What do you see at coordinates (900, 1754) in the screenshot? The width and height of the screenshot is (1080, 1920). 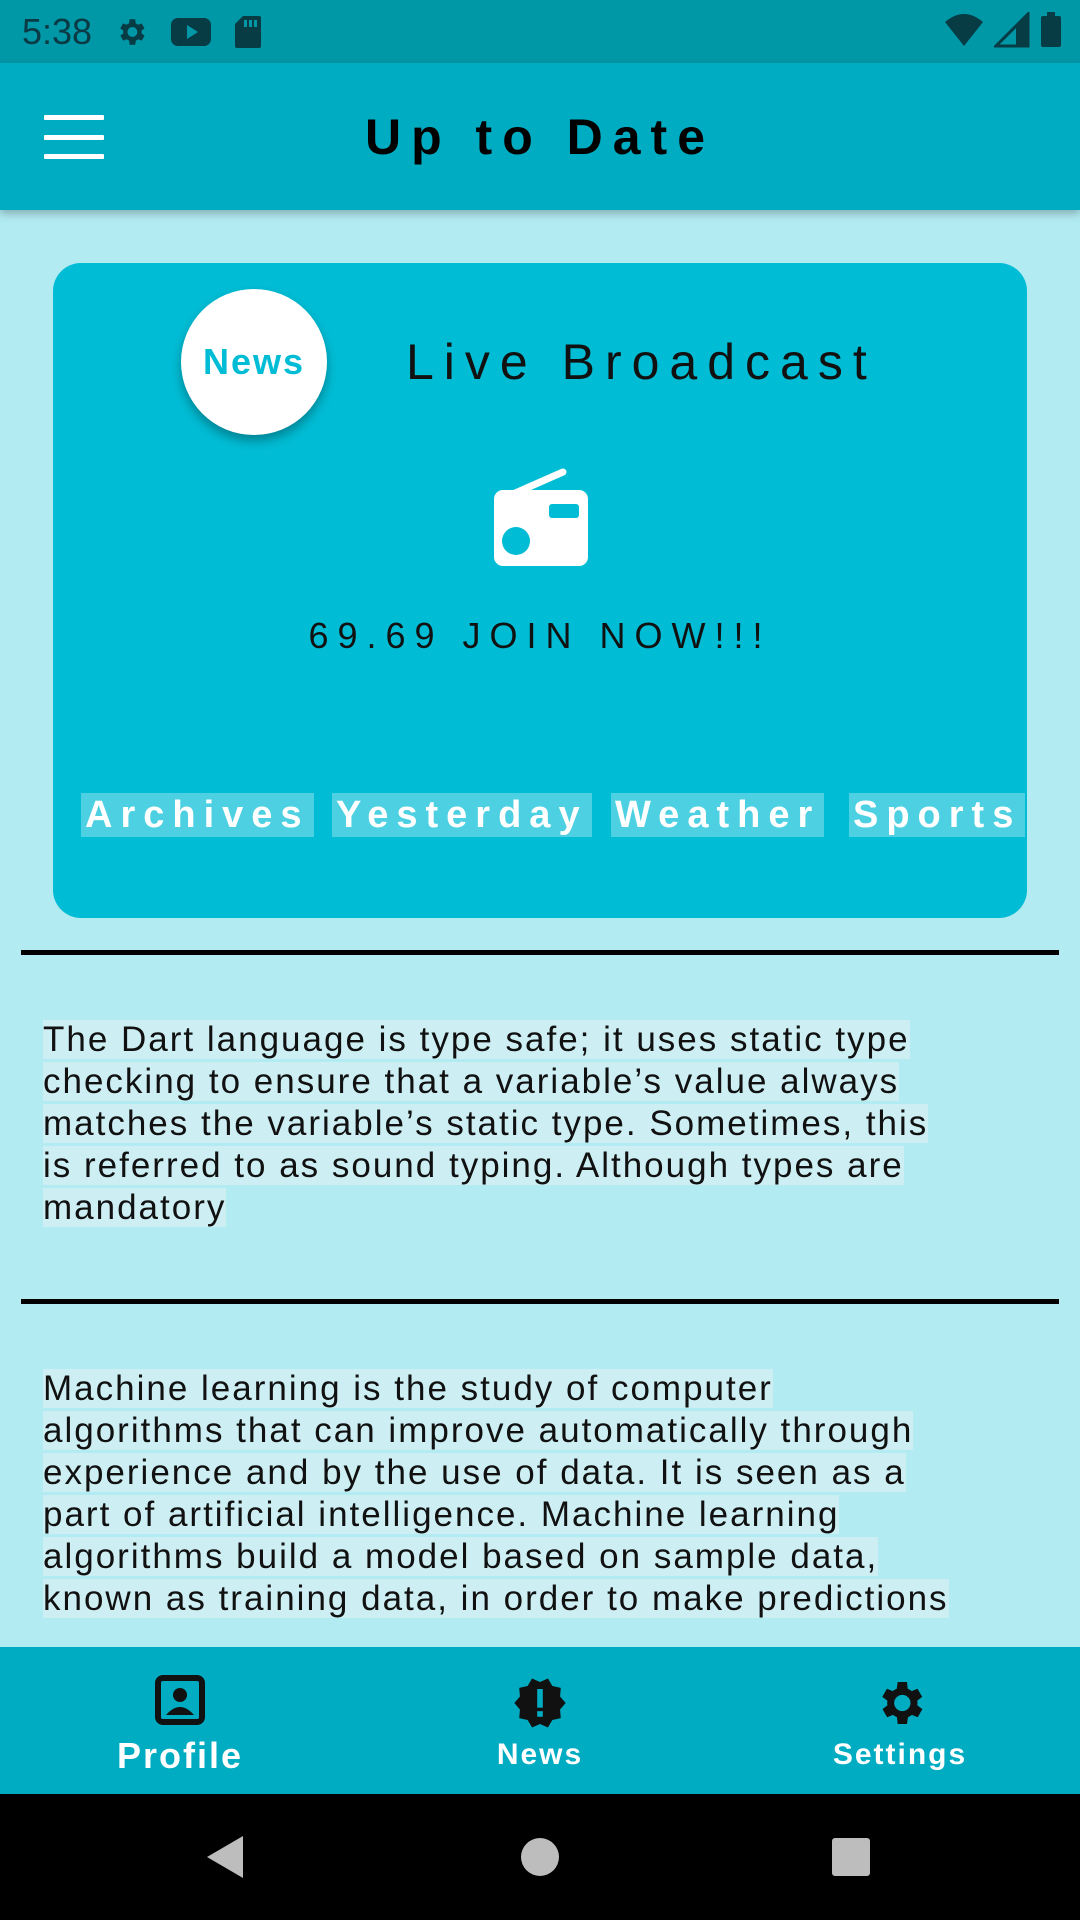 I see `nav-label: Settings` at bounding box center [900, 1754].